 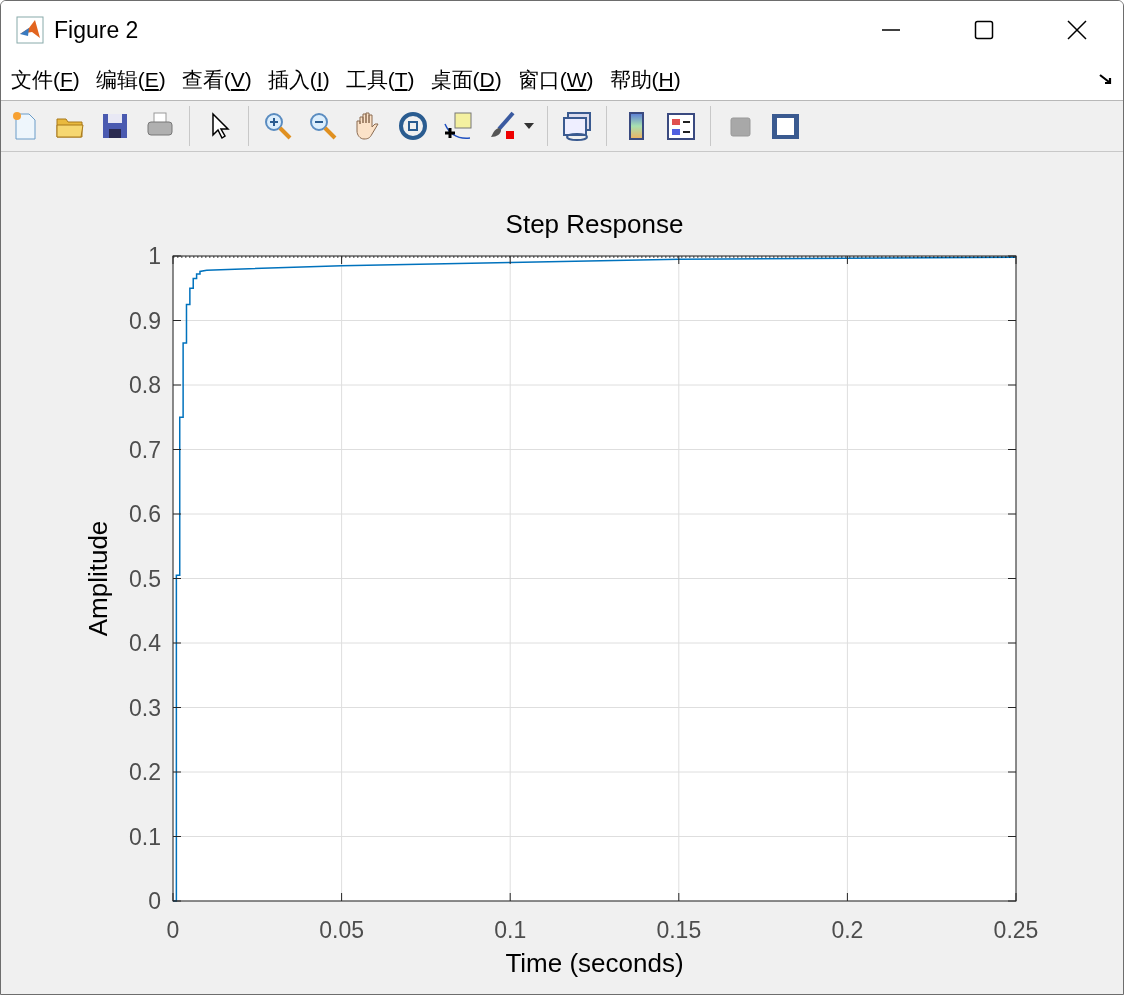 What do you see at coordinates (341, 930) in the screenshot?
I see `x-tick-label: 0.05` at bounding box center [341, 930].